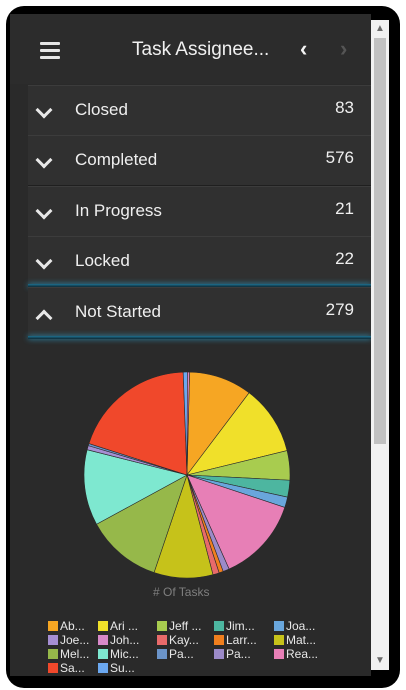 The image size is (406, 690). Describe the element at coordinates (343, 49) in the screenshot. I see `chevron-right-icon: ›` at that location.